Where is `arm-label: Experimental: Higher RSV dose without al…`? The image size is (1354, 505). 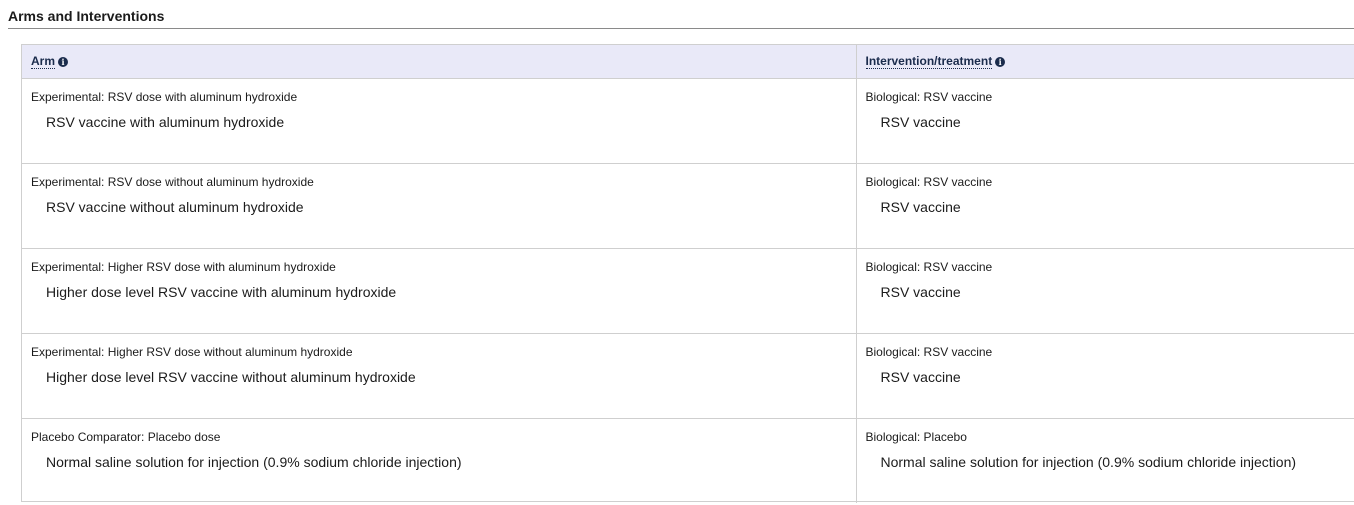
arm-label: Experimental: Higher RSV dose without al… is located at coordinates (192, 351).